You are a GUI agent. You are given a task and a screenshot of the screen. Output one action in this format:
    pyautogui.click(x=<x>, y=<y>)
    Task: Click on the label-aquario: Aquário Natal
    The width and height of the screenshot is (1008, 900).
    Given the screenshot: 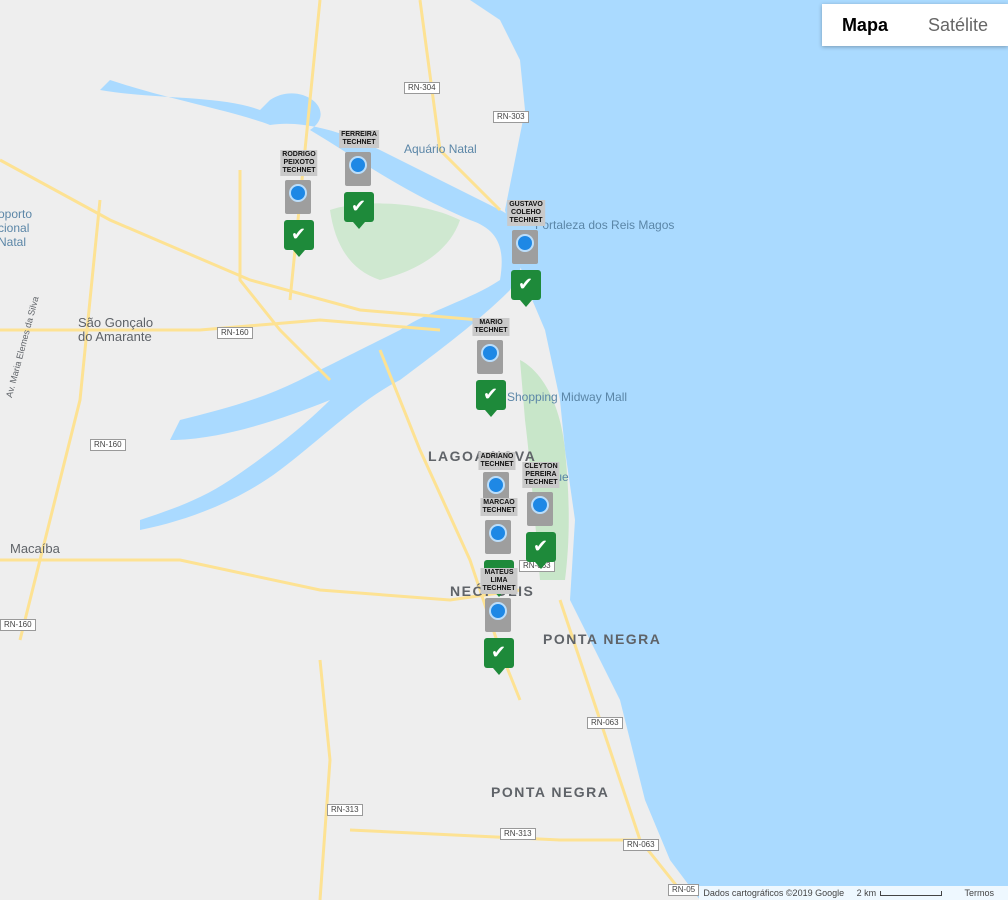 What is the action you would take?
    pyautogui.click(x=440, y=149)
    